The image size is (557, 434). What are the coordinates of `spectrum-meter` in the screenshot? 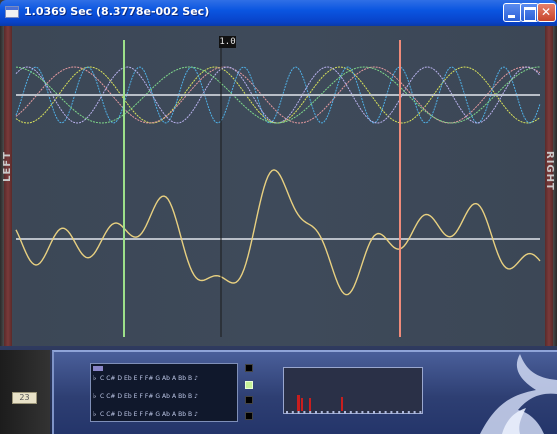 It's located at (353, 390).